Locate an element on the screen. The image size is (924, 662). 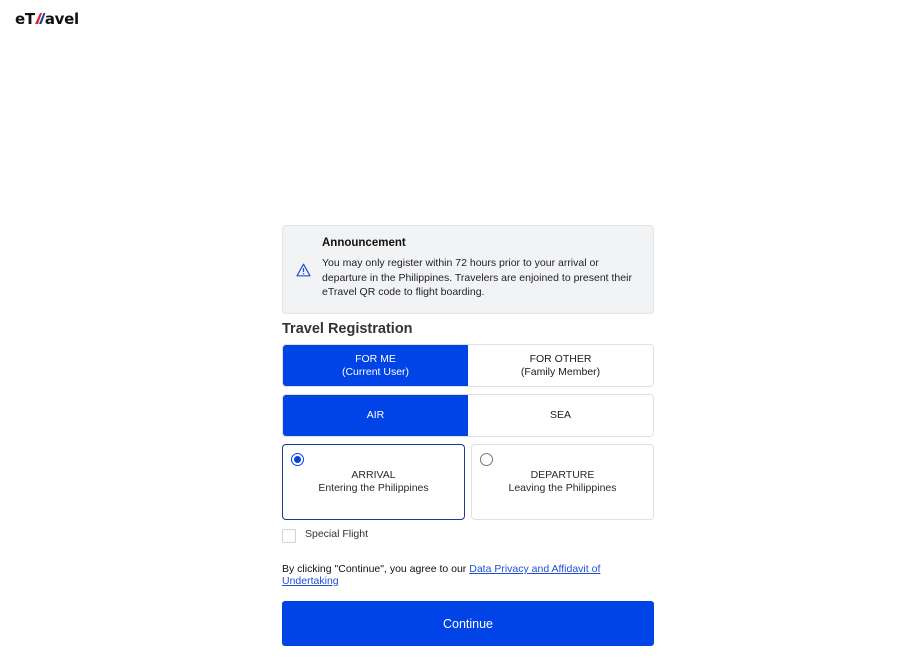
etravel-logo: eT avel is located at coordinates (47, 19).